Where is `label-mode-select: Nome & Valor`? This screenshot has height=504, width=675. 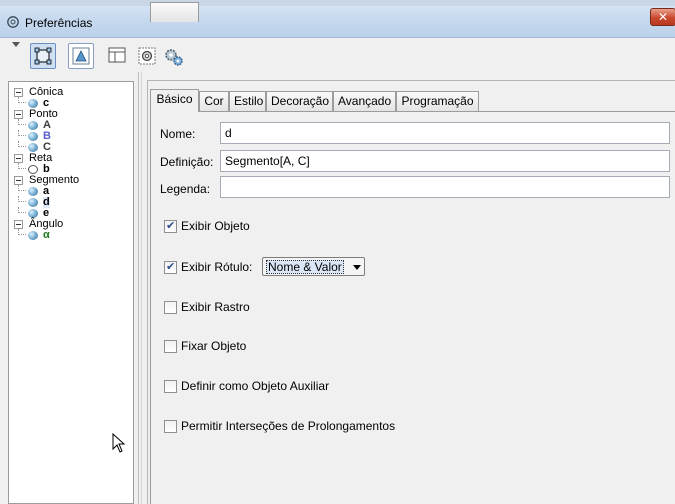
label-mode-select: Nome & Valor is located at coordinates (313, 266).